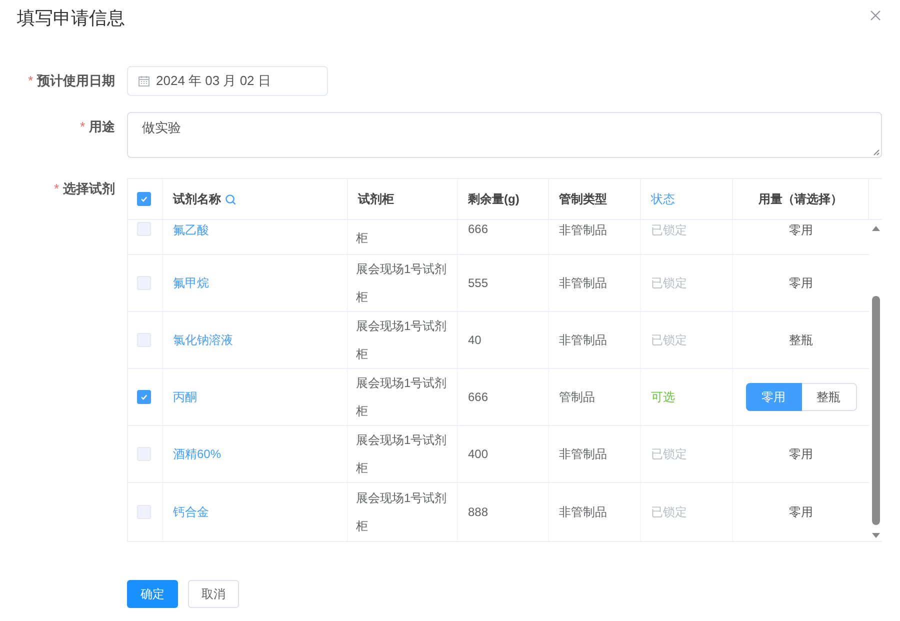  What do you see at coordinates (84, 188) in the screenshot?
I see `field-label: * 选择试剂` at bounding box center [84, 188].